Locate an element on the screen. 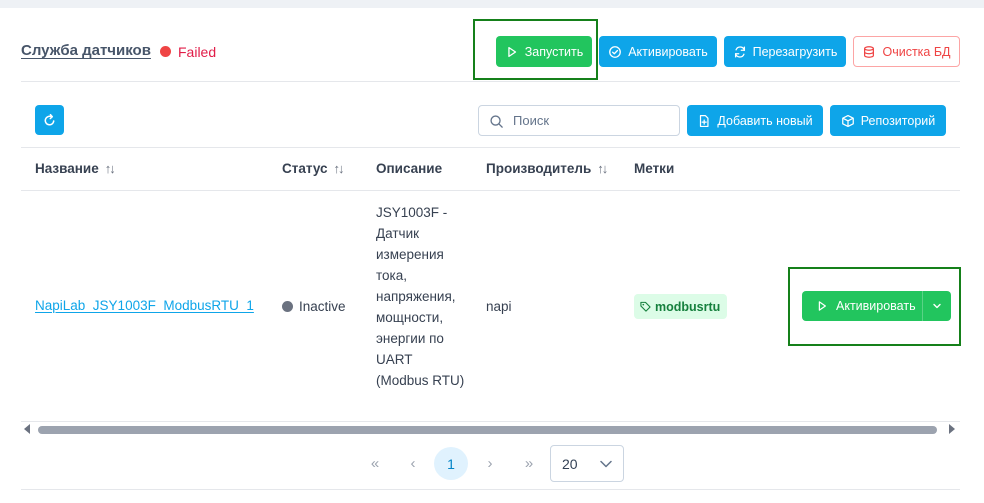 This screenshot has height=503, width=984. add-new-button-label: Добавить новый is located at coordinates (765, 120).